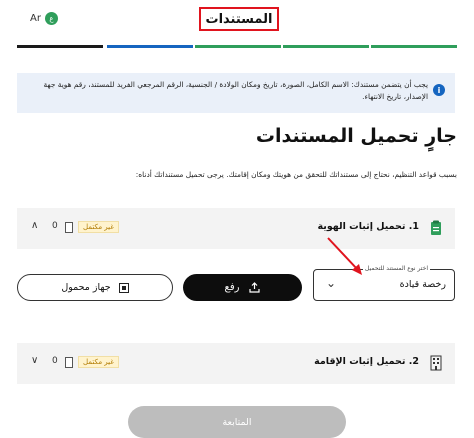  Describe the element at coordinates (255, 287) in the screenshot. I see `upload-icon` at that location.